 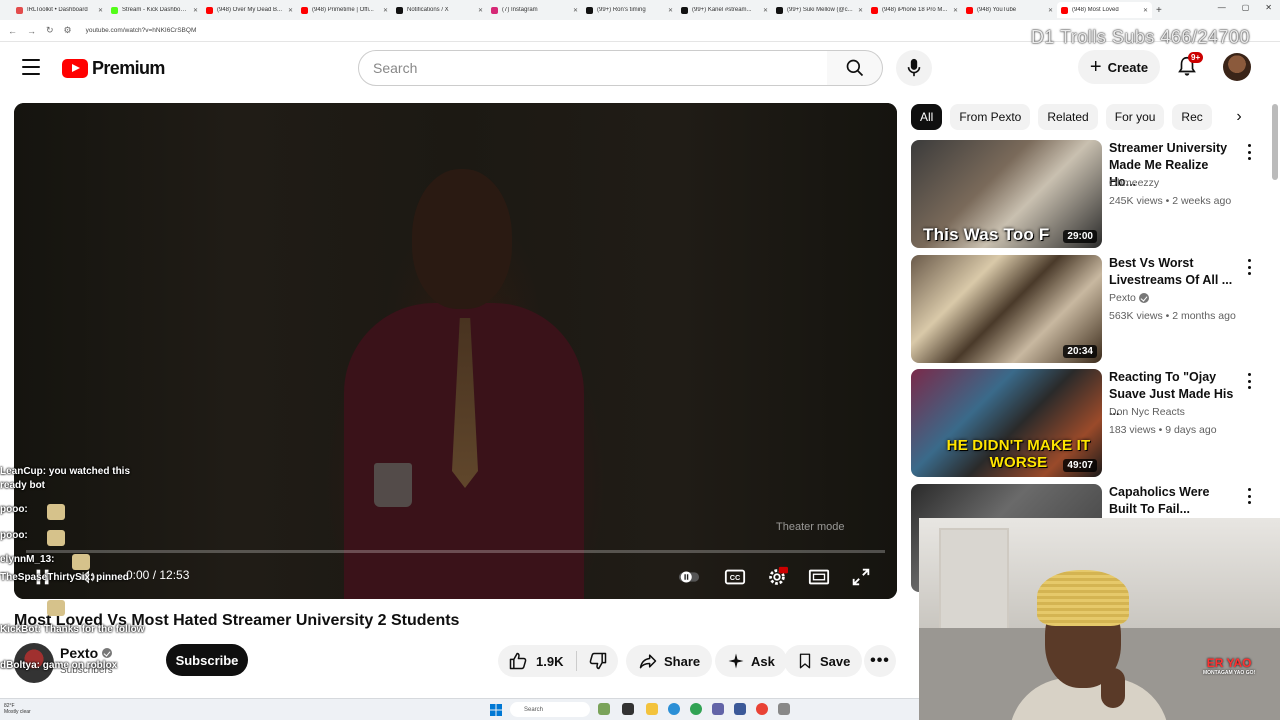 I want to click on browser-tab: (99+) Ron's timing ✕, so click(x=629, y=10).